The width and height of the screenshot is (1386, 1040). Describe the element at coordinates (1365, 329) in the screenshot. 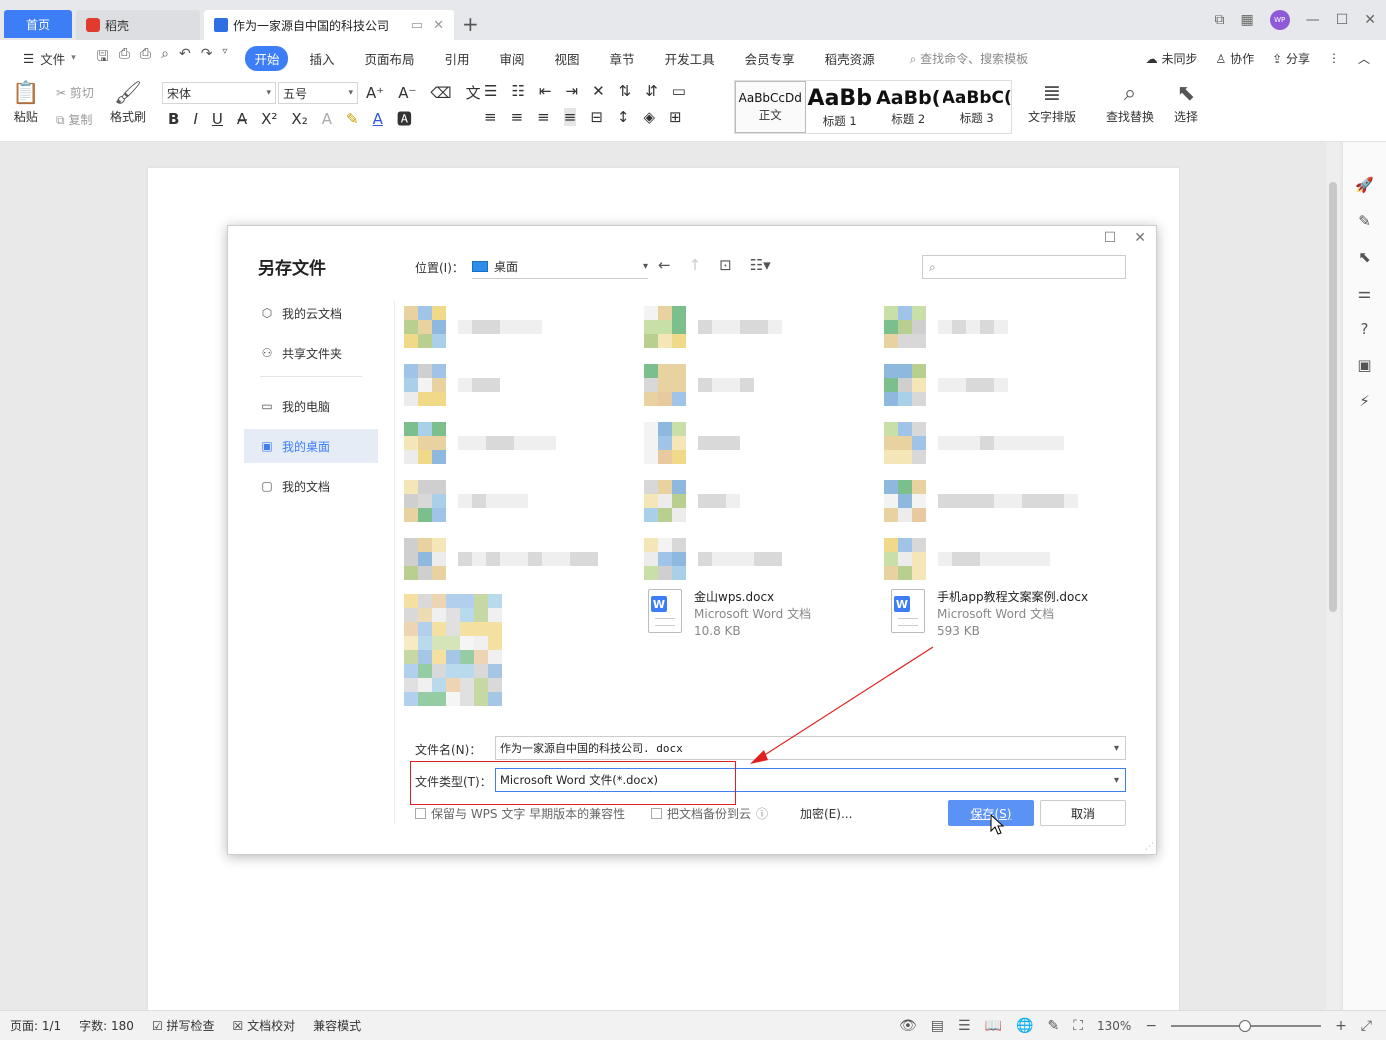

I see `help-icon: ?` at that location.